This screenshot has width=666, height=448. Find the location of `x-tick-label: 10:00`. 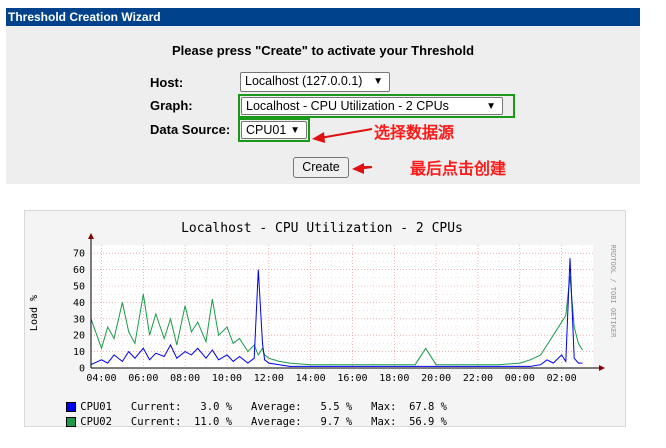

x-tick-label: 10:00 is located at coordinates (227, 378).